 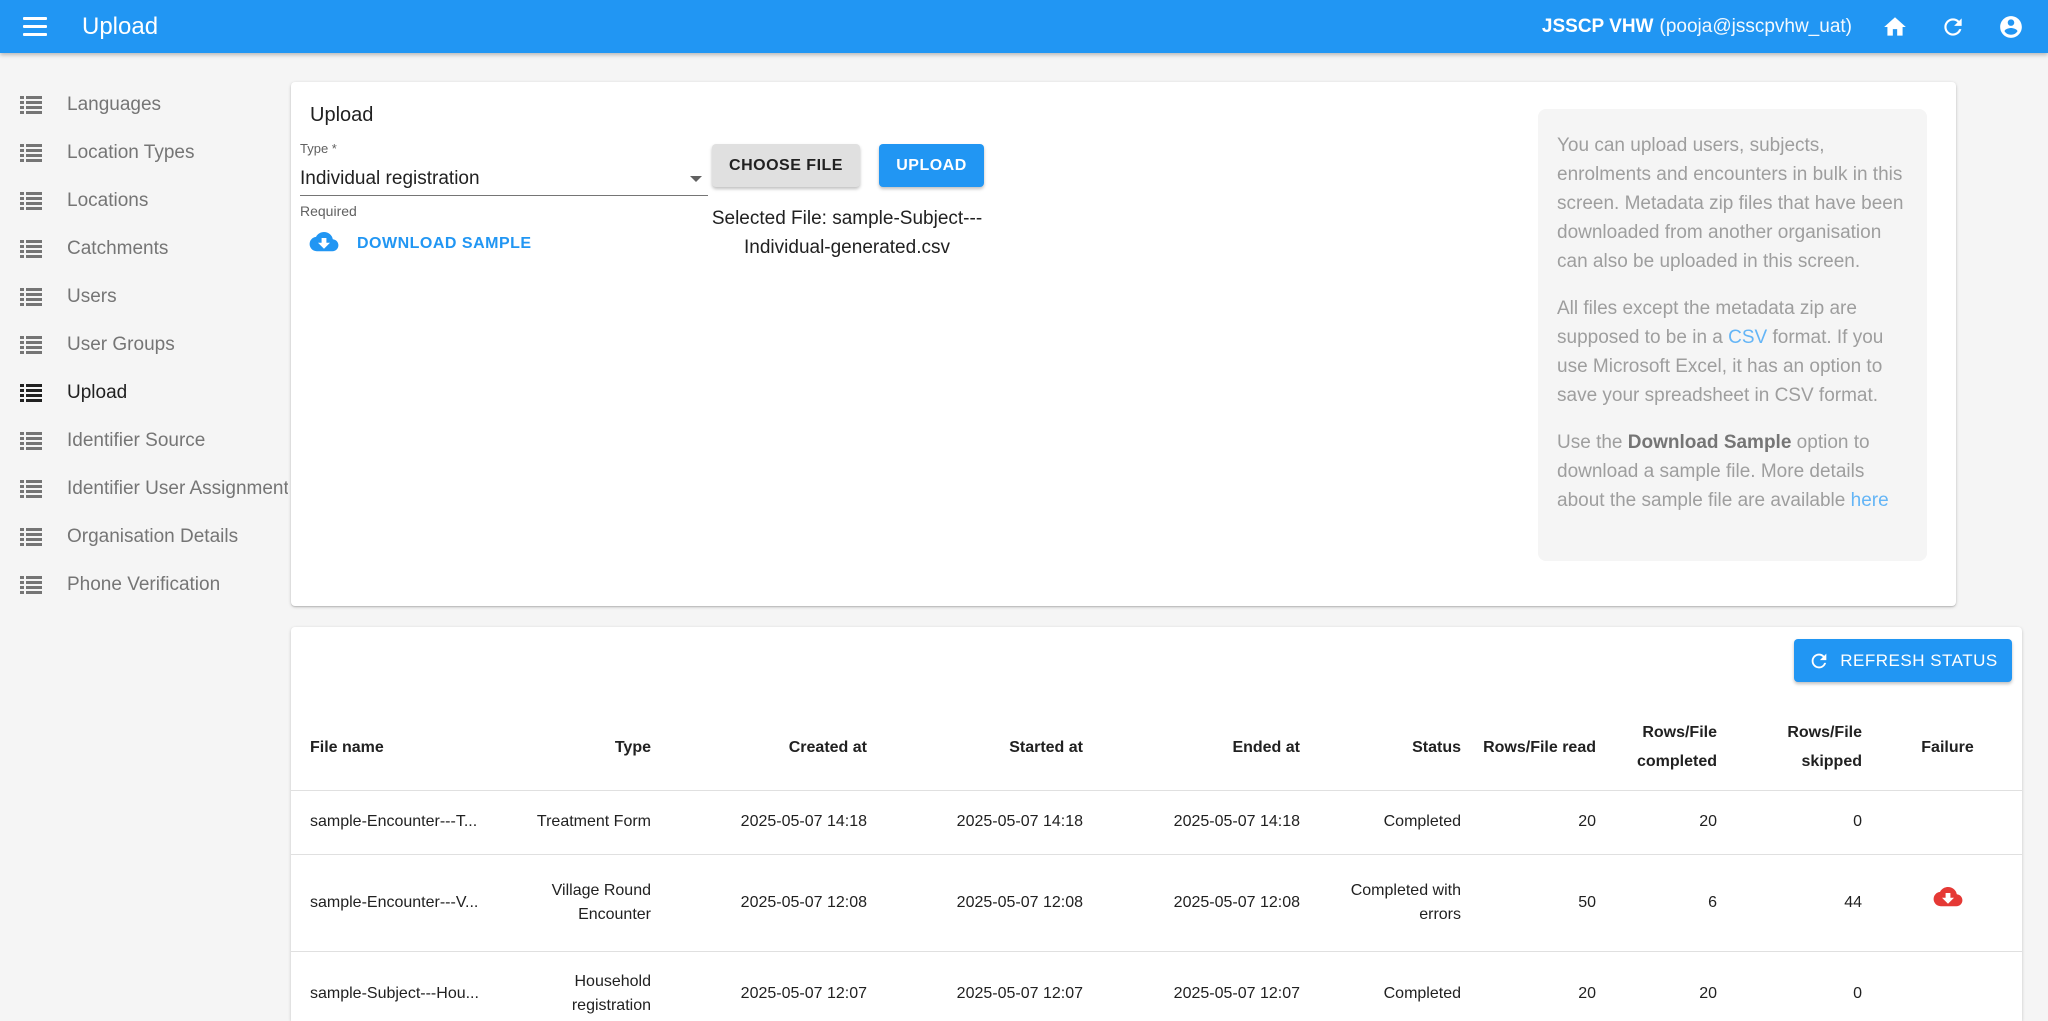 I want to click on user-name: (pooja@jsscpvhw_uat), so click(x=1756, y=26).